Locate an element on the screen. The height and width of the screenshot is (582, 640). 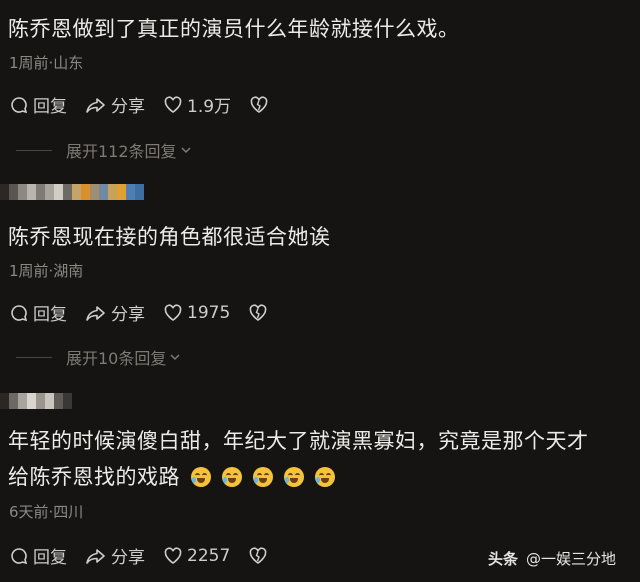
like-button: 1975 is located at coordinates (196, 313).